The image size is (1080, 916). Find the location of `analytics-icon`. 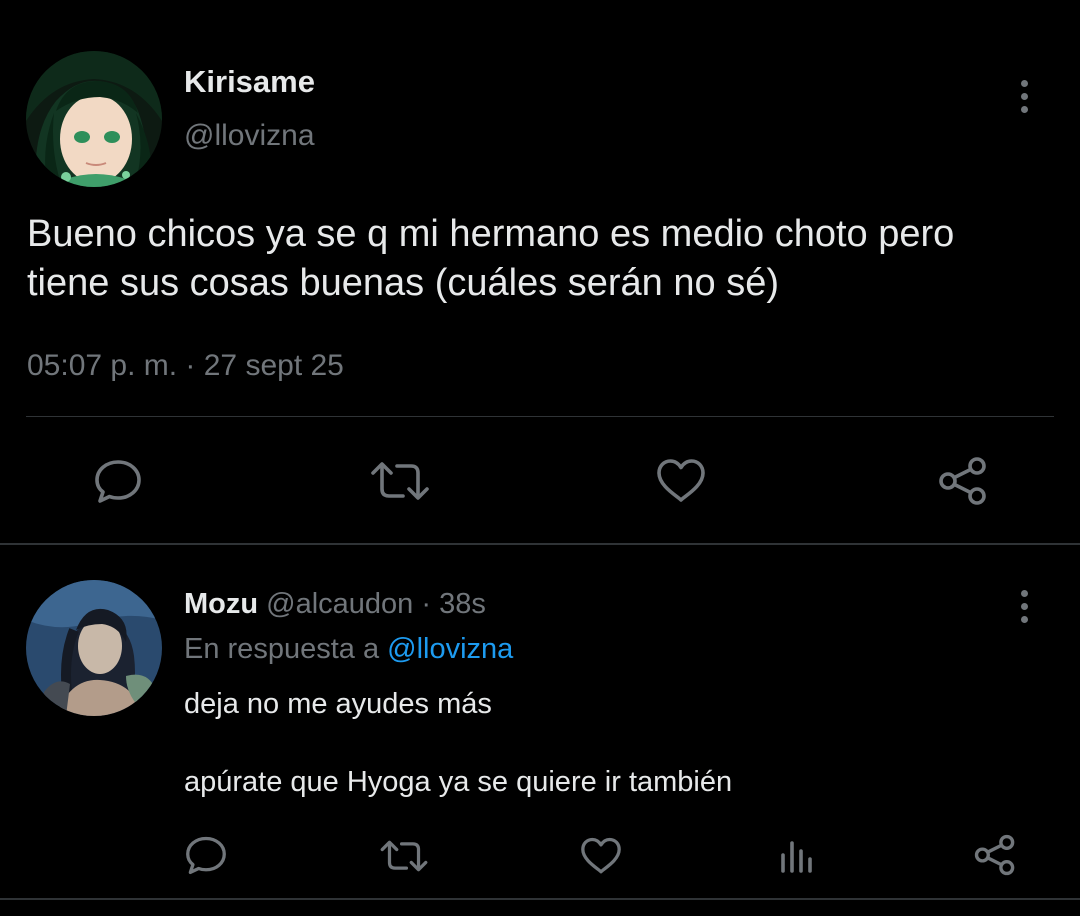

analytics-icon is located at coordinates (797, 856).